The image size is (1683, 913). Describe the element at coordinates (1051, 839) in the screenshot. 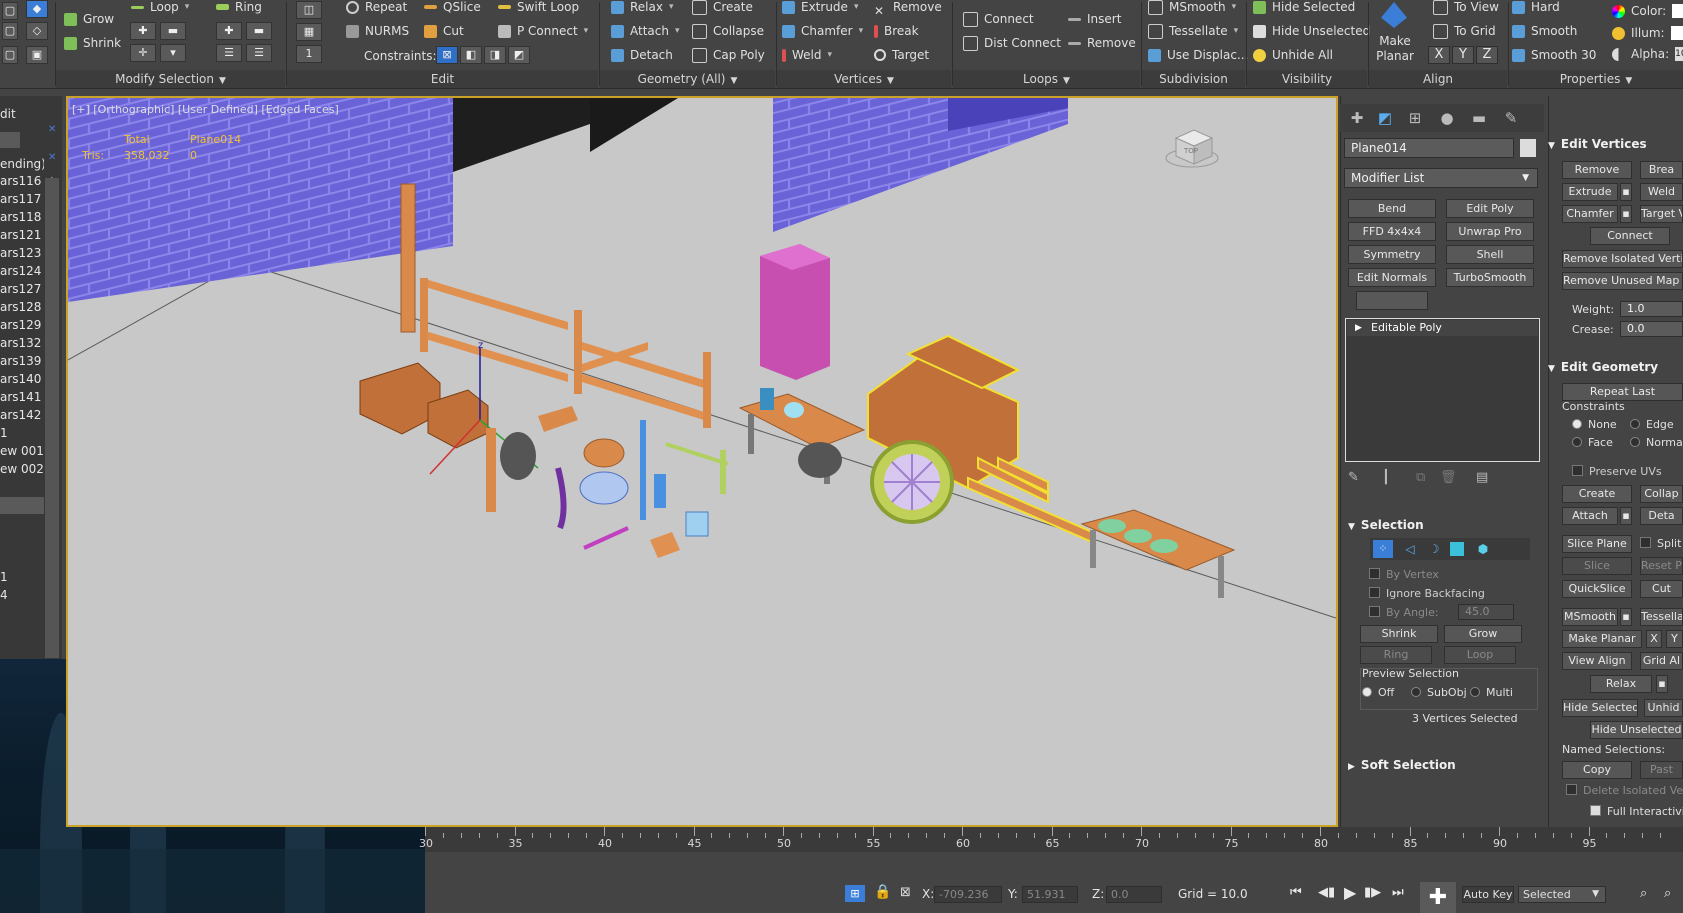

I see `timeline: 30 35 40 45 50 55 60 65 70 75 80 85 90 95` at that location.